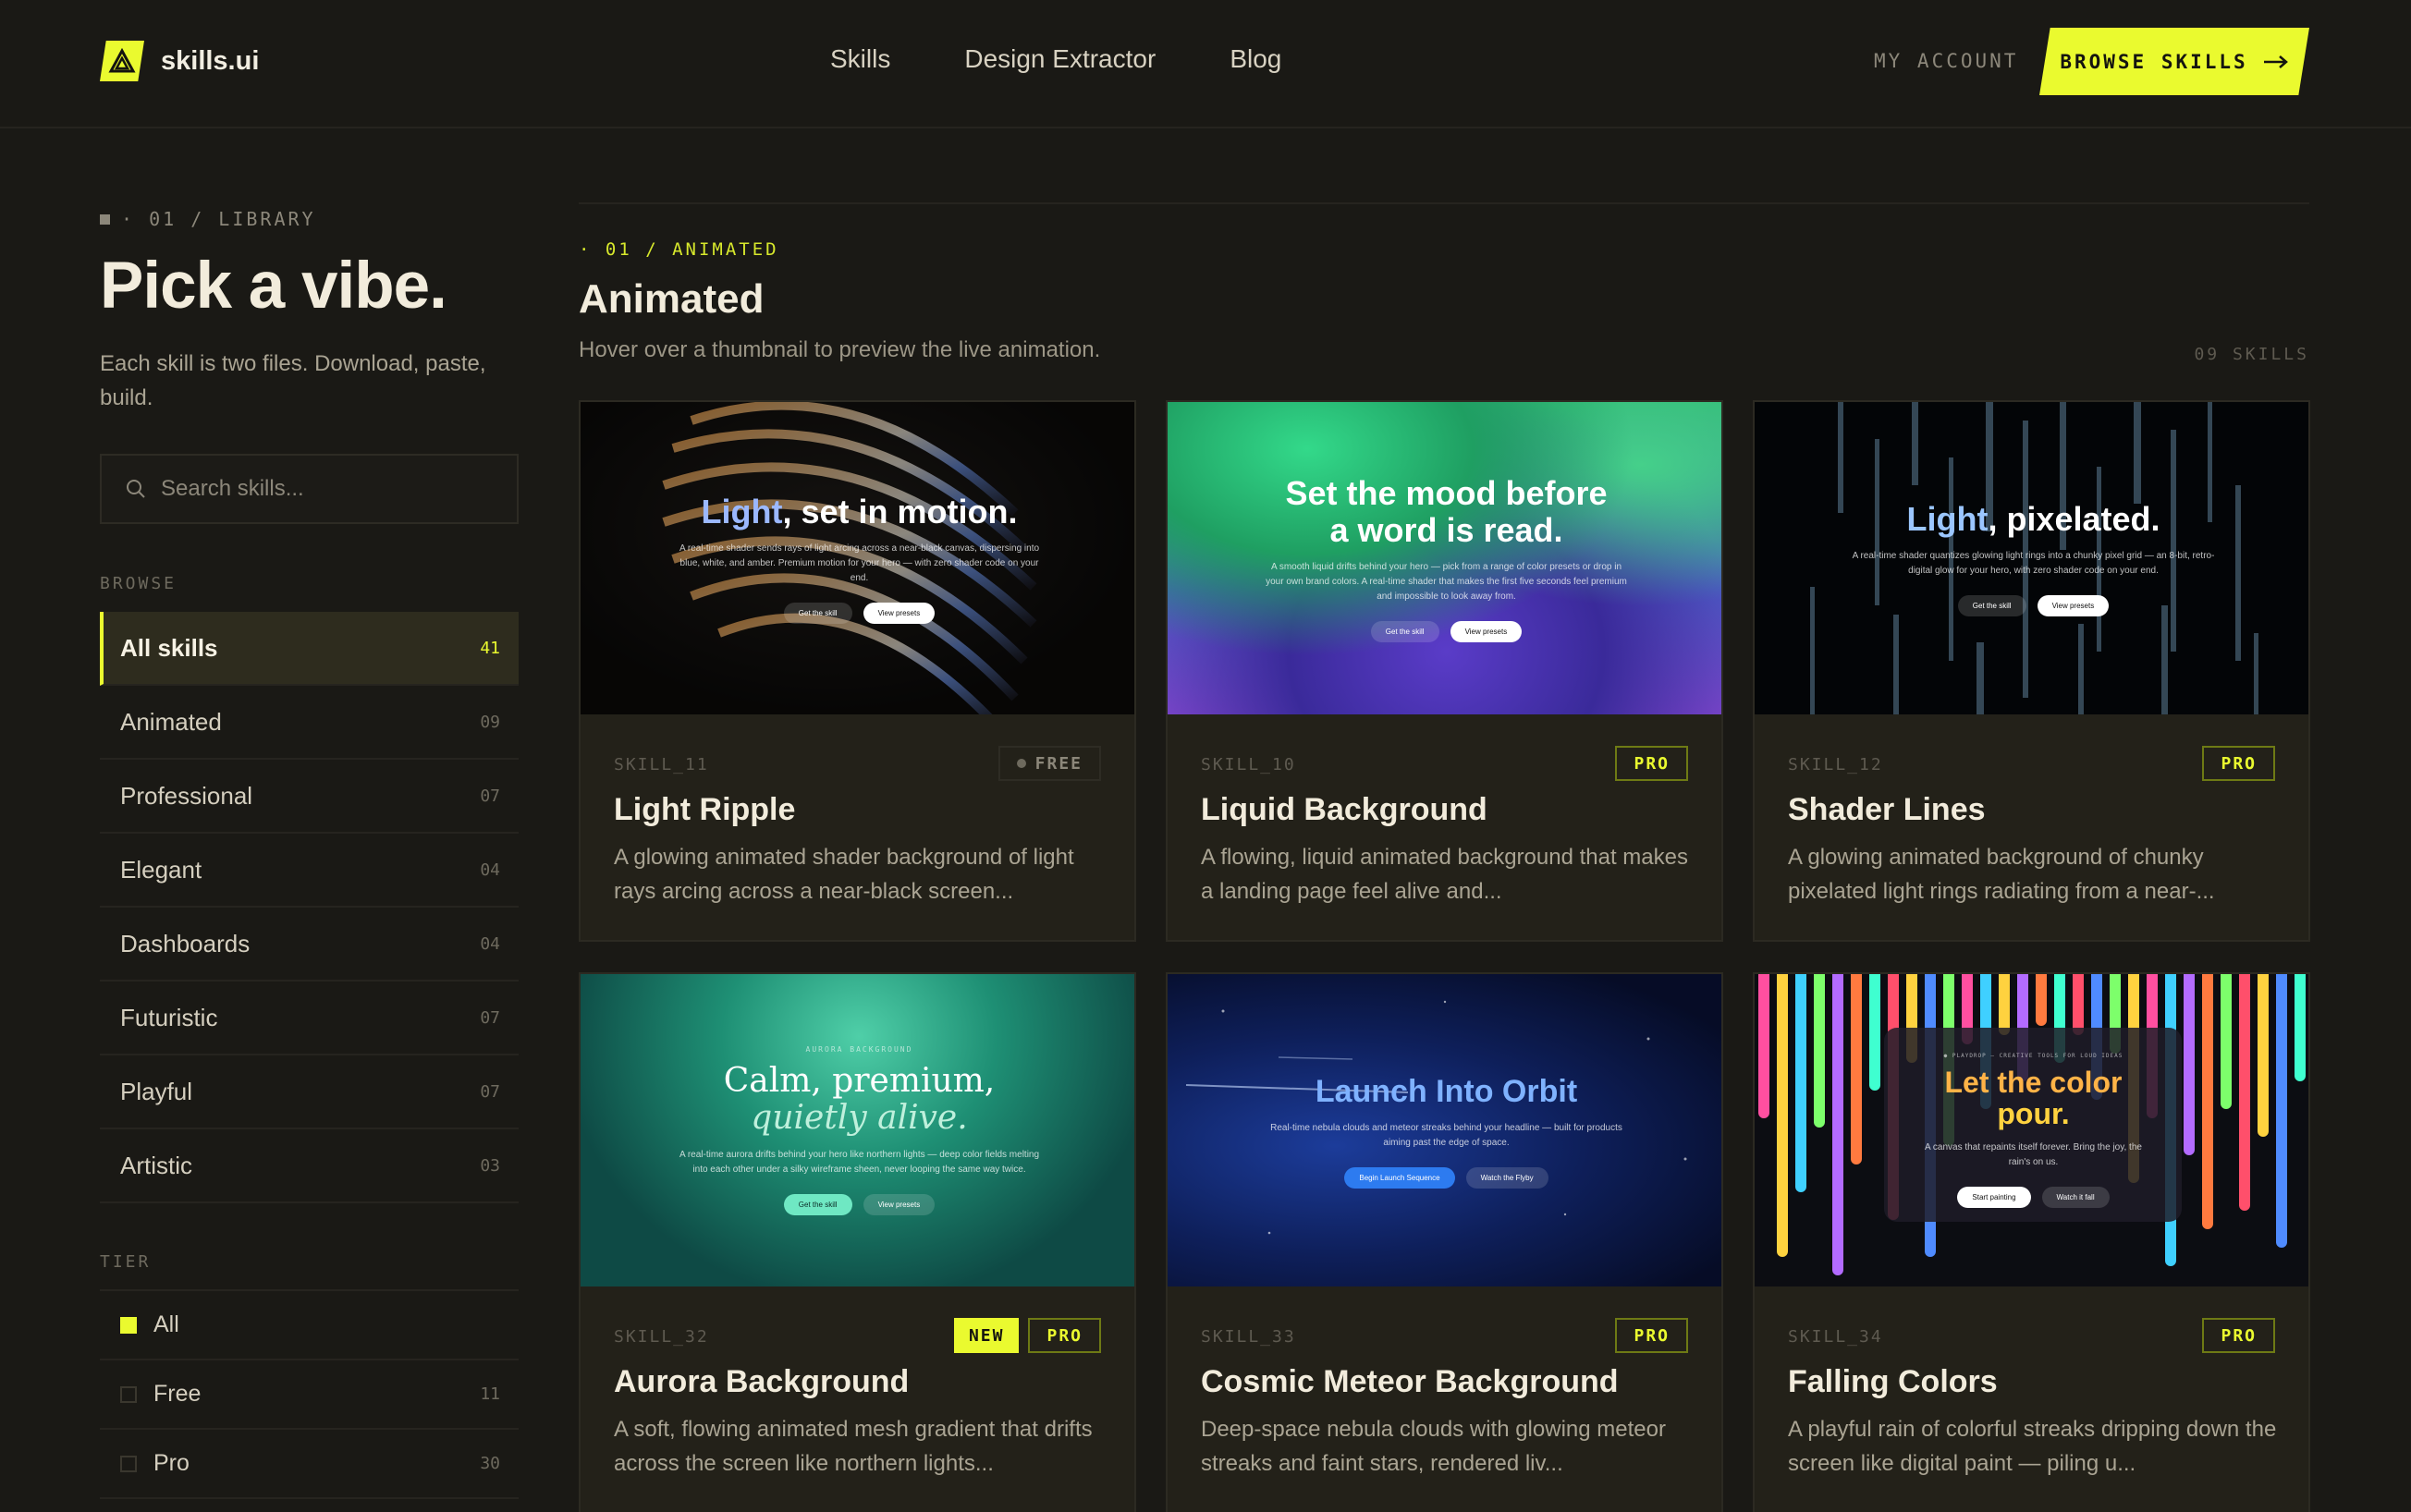  What do you see at coordinates (218, 219) in the screenshot?
I see `library-eyebrow-text: · 01 / LIBRARY` at bounding box center [218, 219].